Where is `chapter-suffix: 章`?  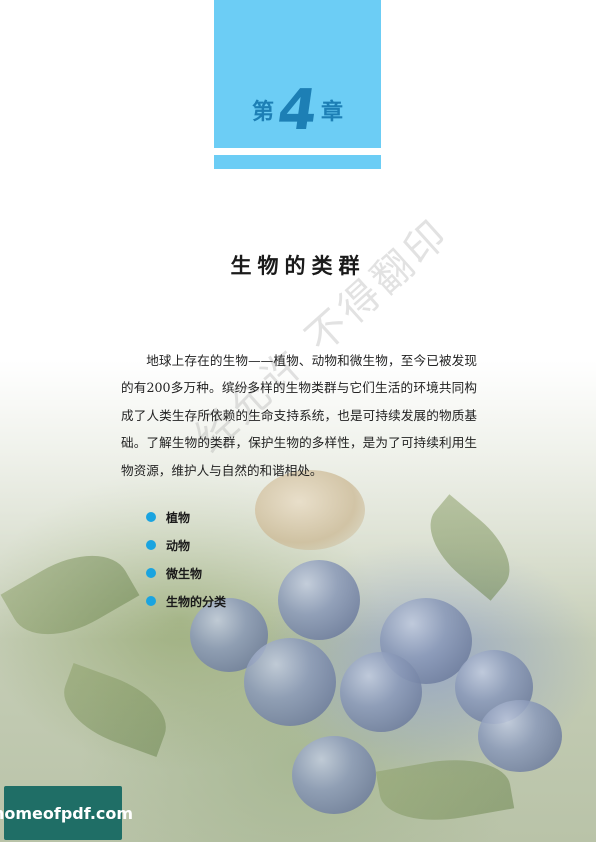
chapter-suffix: 章 is located at coordinates (331, 112).